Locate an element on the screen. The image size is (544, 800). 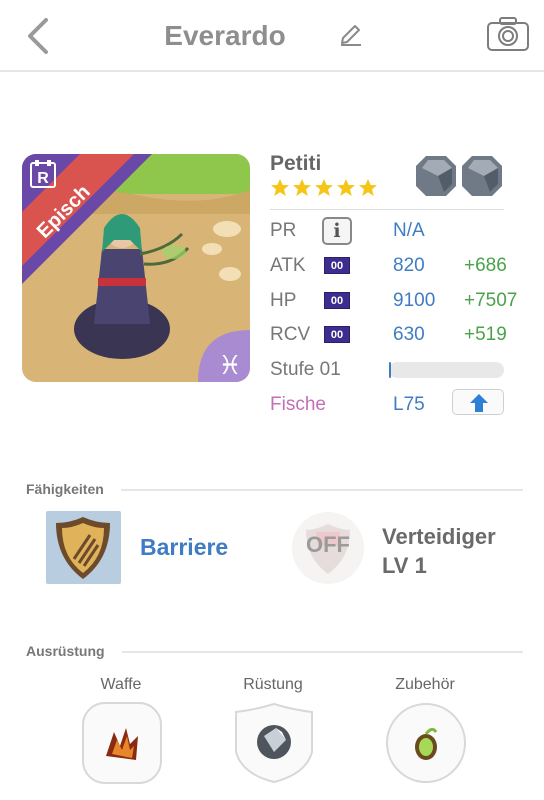
arrow-up-icon is located at coordinates (479, 403).